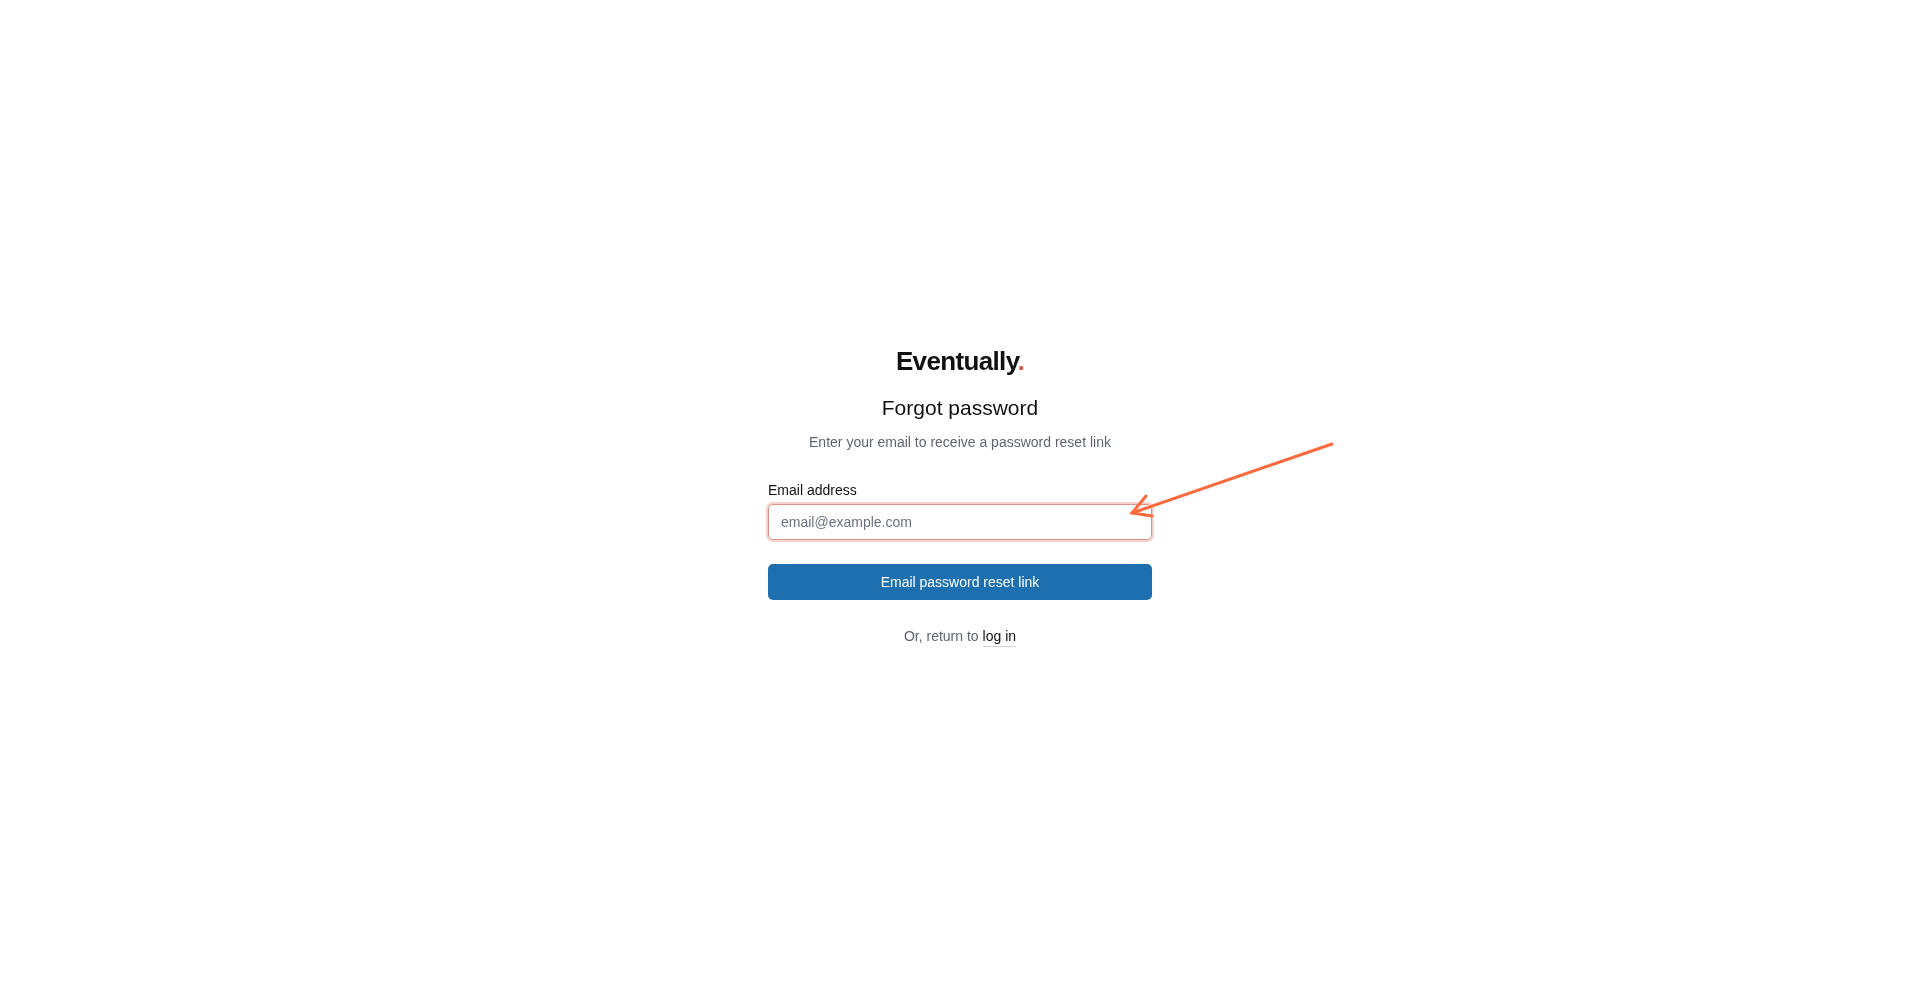  Describe the element at coordinates (999, 636) in the screenshot. I see `log-in-link: log in` at that location.